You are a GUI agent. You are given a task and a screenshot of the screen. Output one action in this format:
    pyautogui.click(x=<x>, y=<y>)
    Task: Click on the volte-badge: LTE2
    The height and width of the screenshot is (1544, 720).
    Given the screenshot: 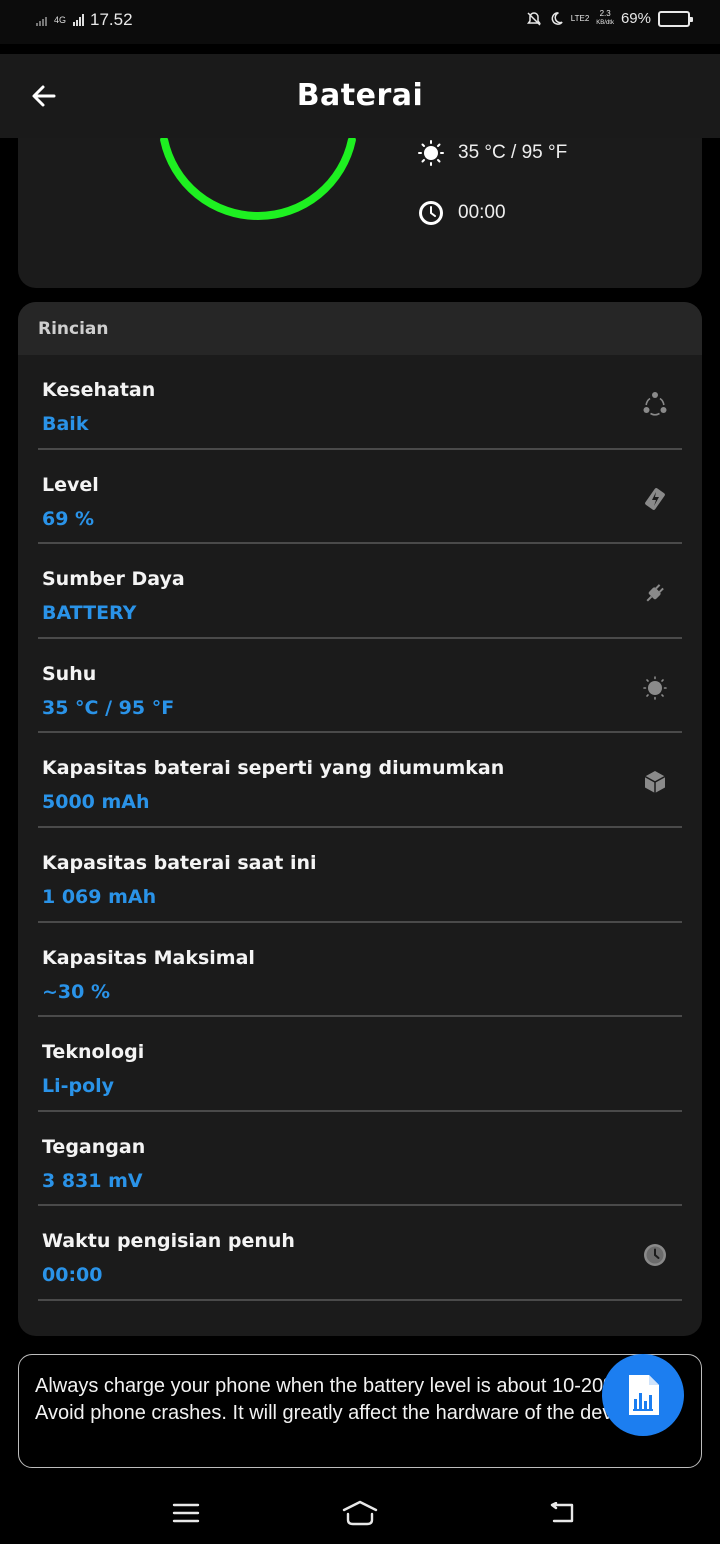 What is the action you would take?
    pyautogui.click(x=580, y=18)
    